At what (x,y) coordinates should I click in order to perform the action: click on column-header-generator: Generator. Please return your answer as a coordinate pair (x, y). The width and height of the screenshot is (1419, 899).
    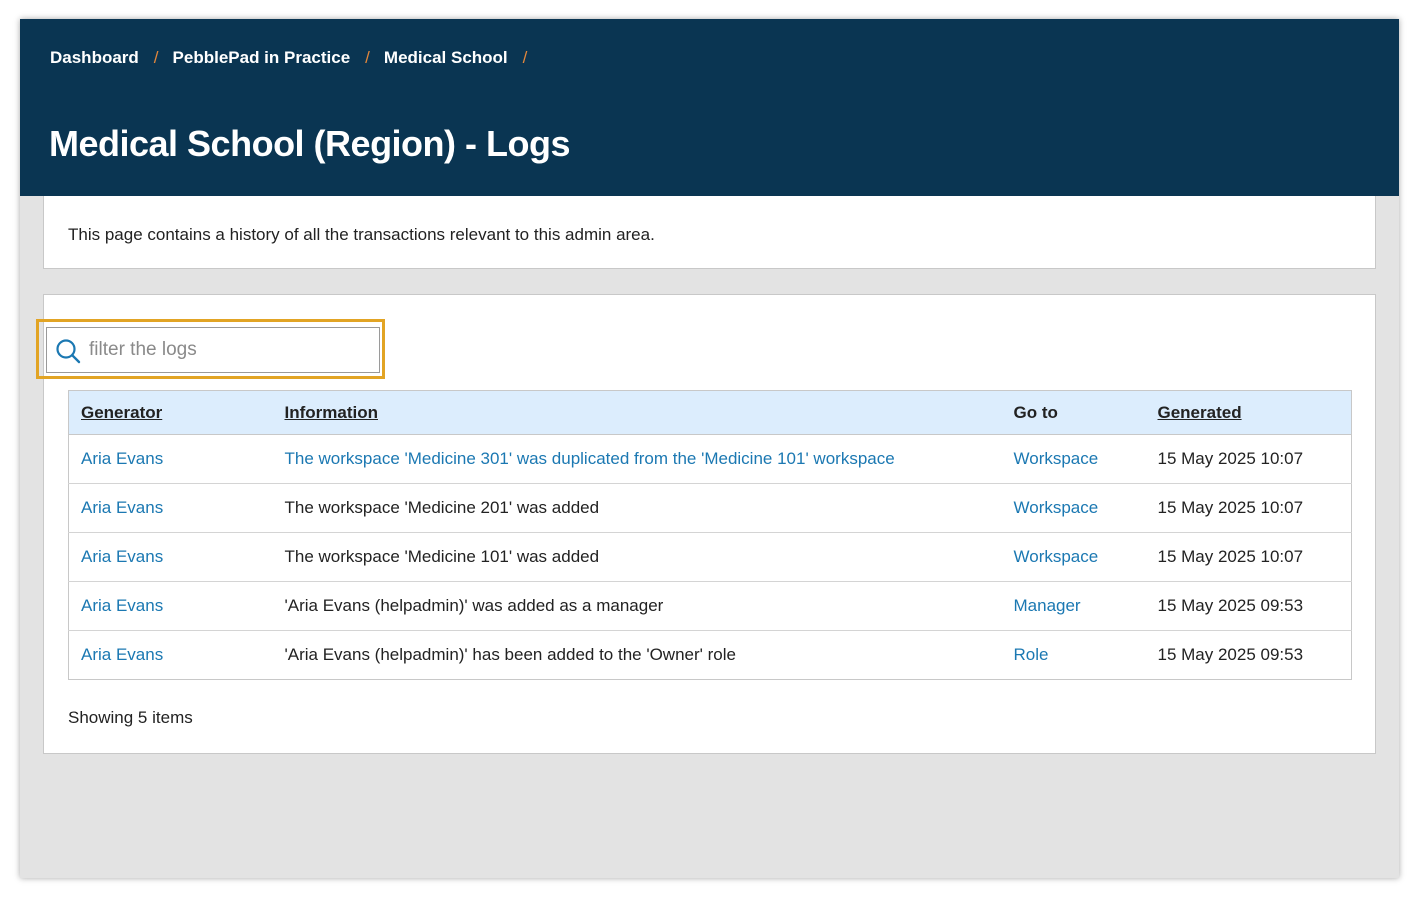
    Looking at the image, I should click on (170, 412).